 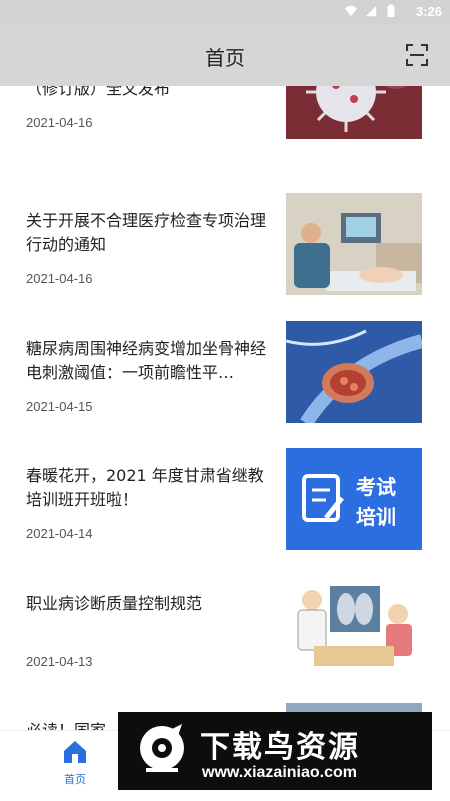 I want to click on doctor-xray-image, so click(x=354, y=627).